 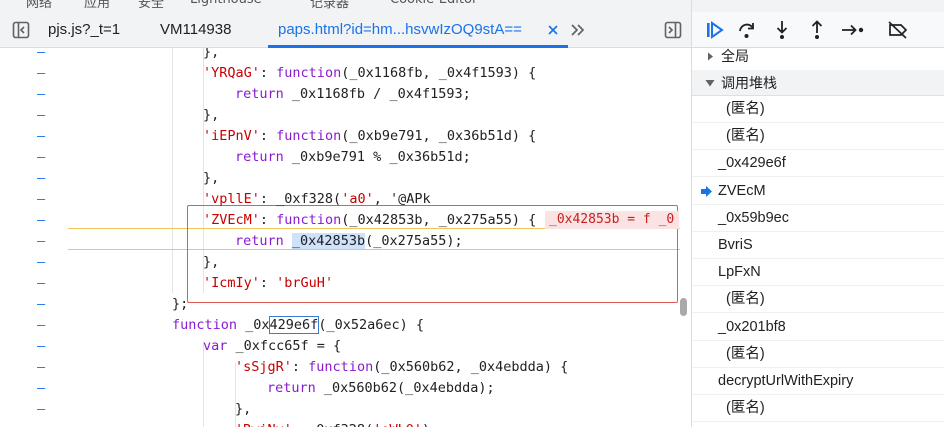 I want to click on scope-global-row: 全局, so click(x=818, y=56).